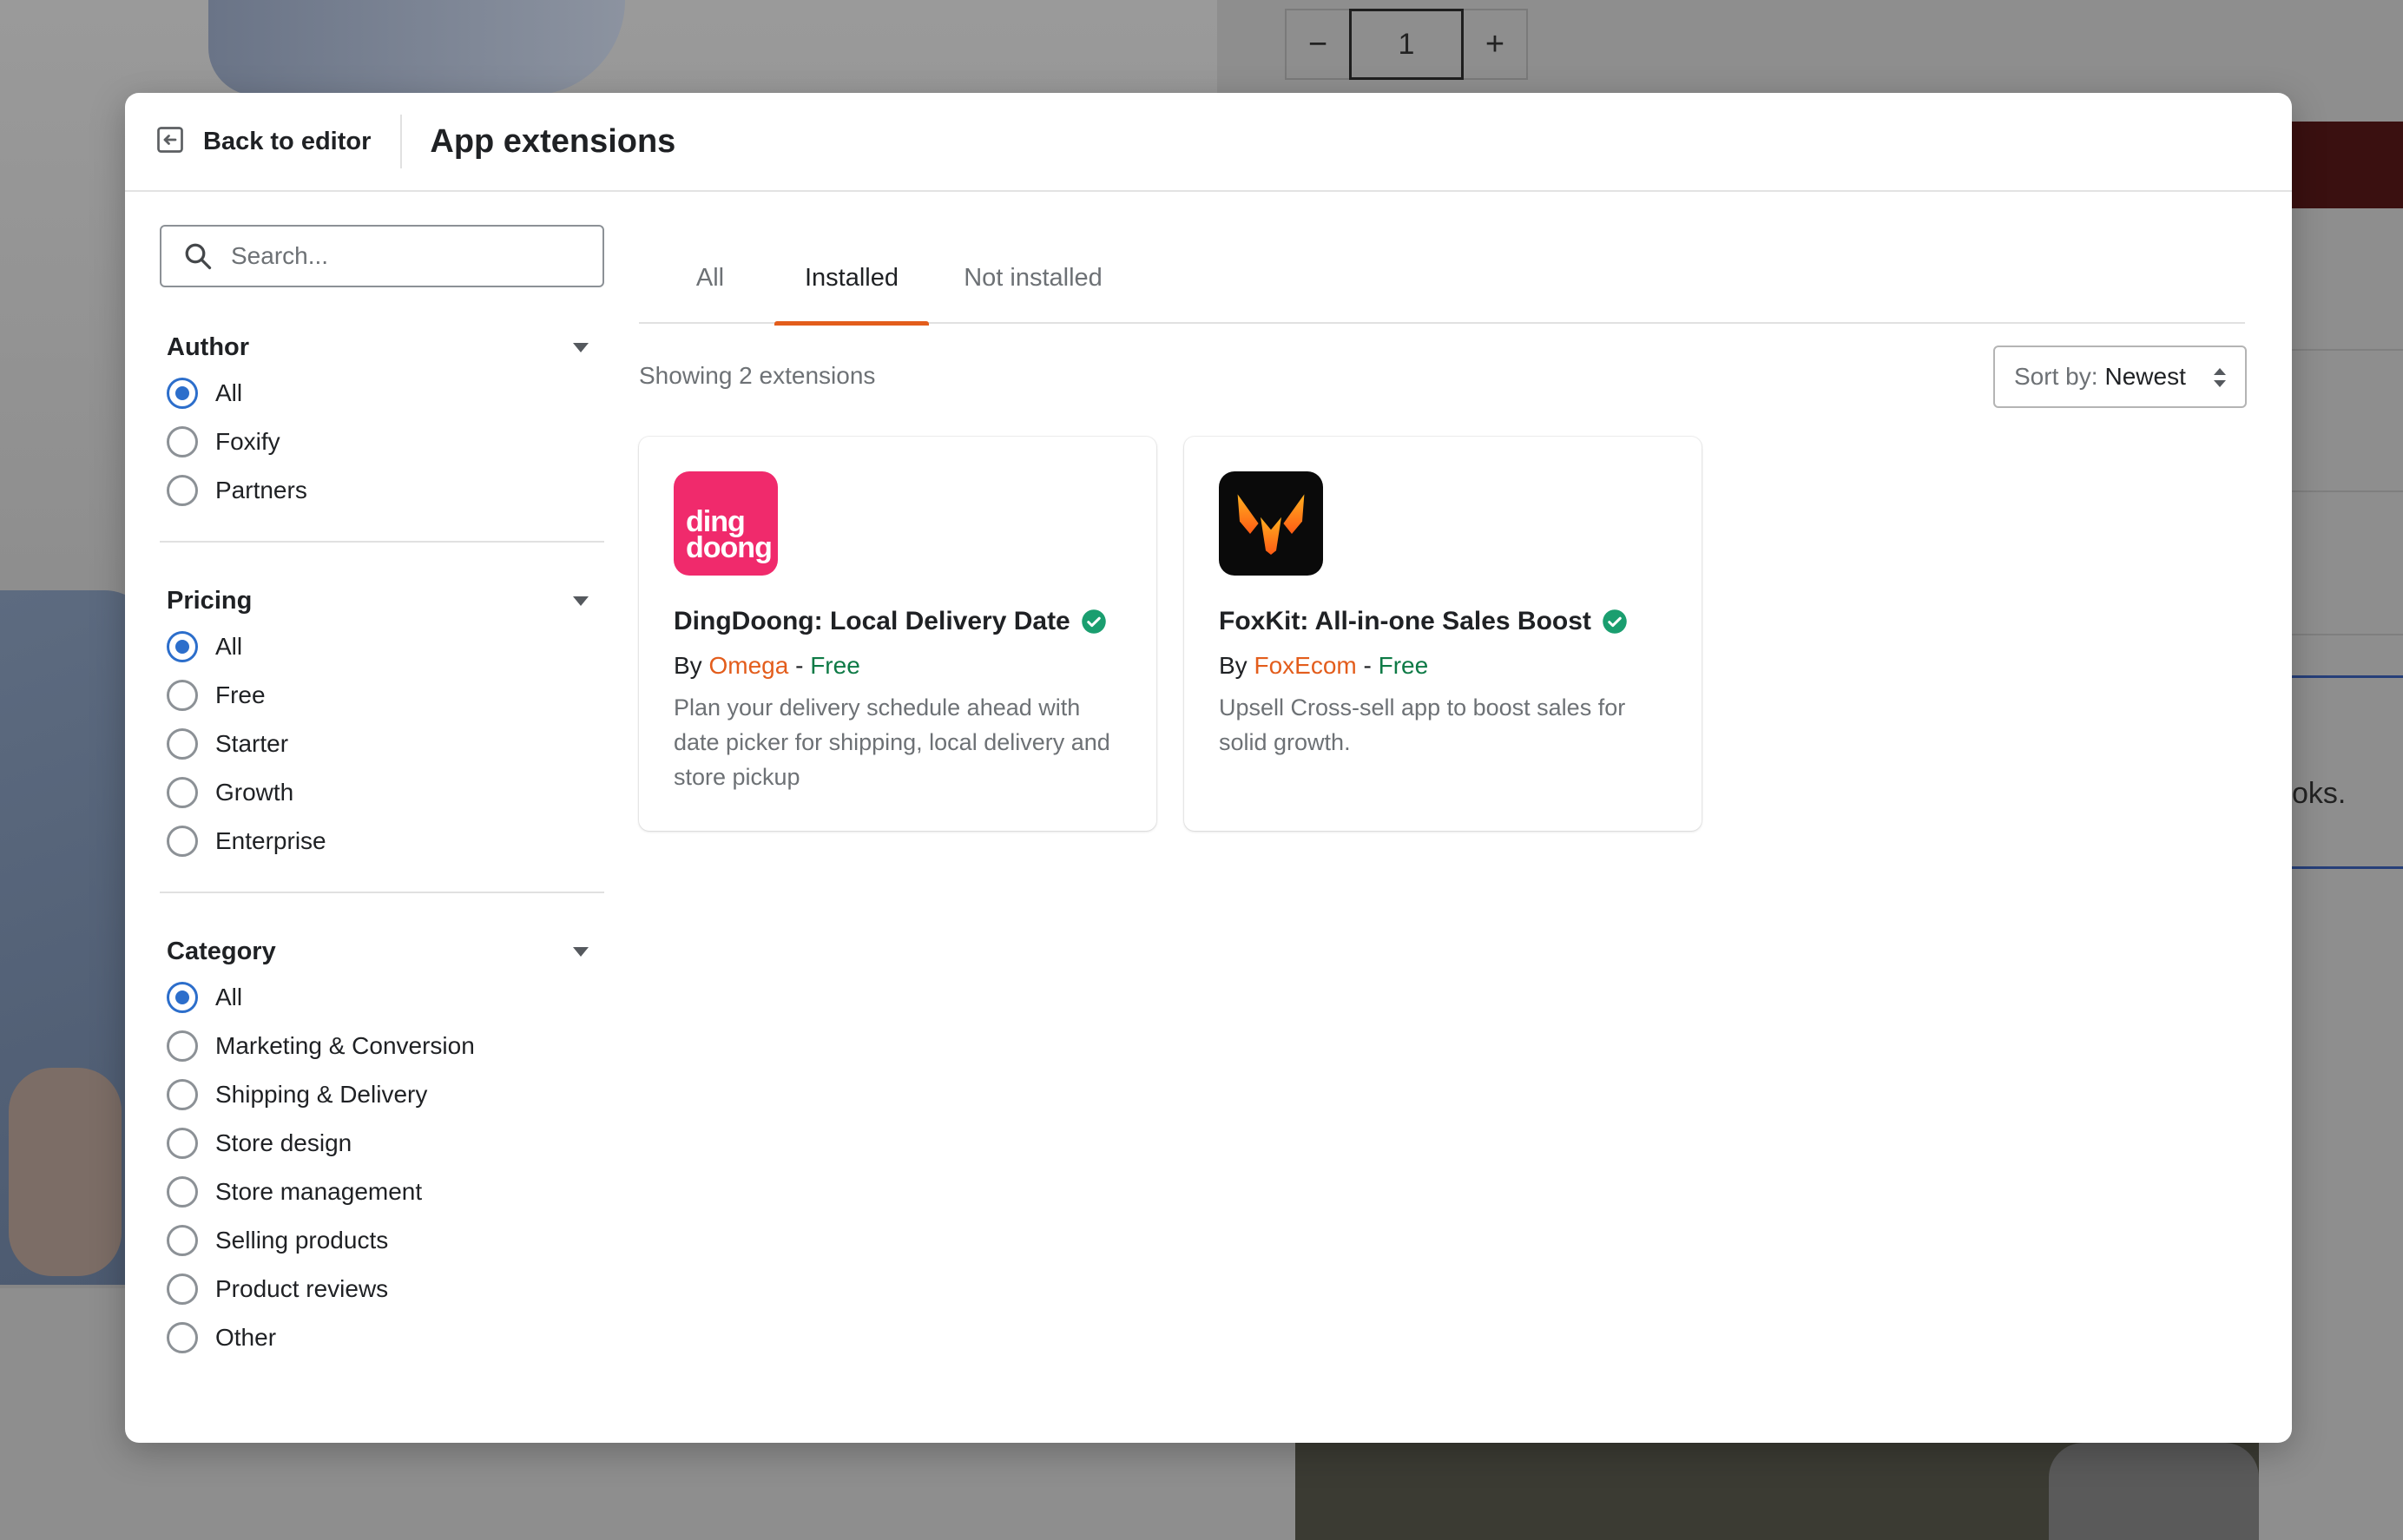  Describe the element at coordinates (241, 695) in the screenshot. I see `radio-label: Free` at that location.